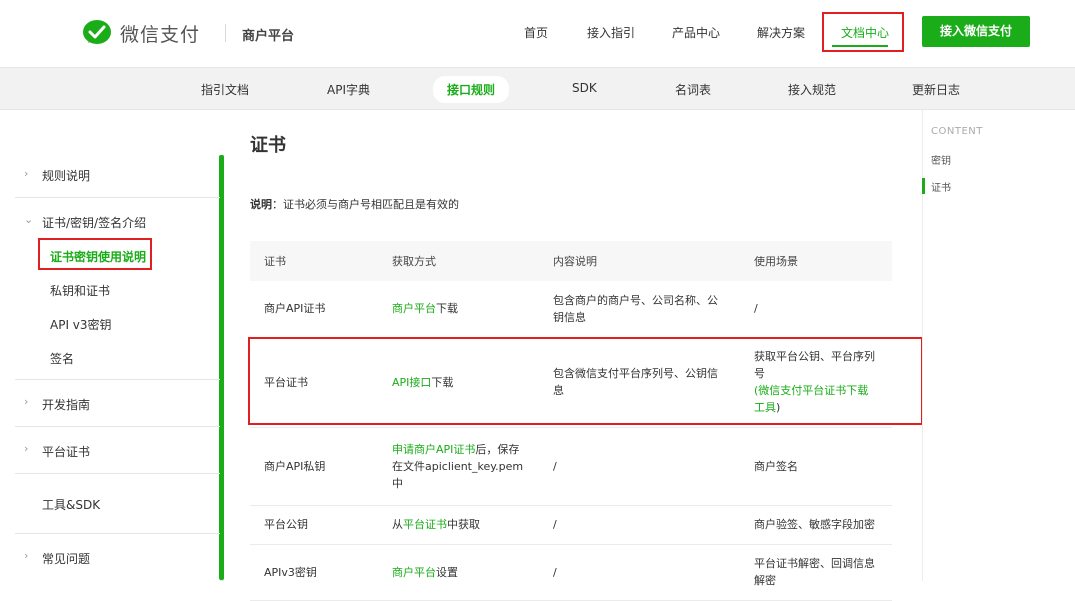  I want to click on cell-method: 申请商户API证书后，保存在文件apiclient_key.pem中, so click(458, 466).